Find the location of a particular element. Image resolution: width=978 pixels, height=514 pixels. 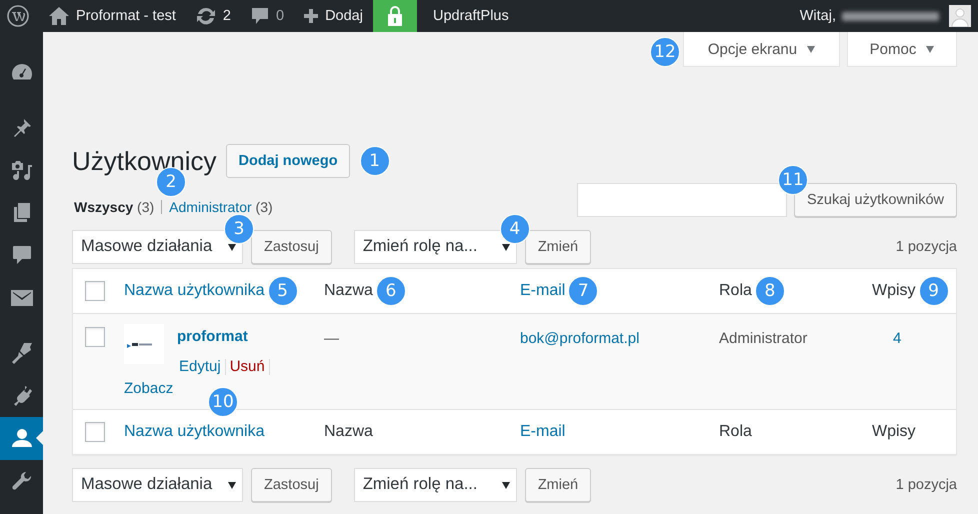

padlock-icon is located at coordinates (394, 16).